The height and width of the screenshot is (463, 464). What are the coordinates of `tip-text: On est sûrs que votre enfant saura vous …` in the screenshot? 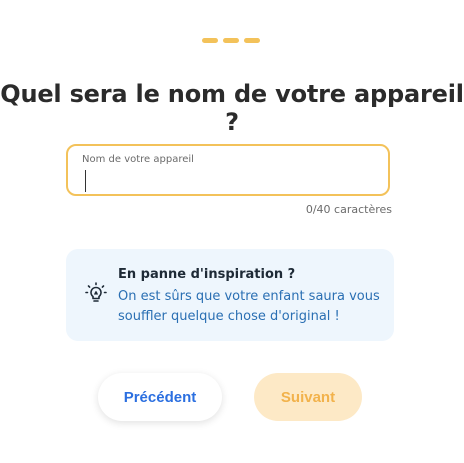 It's located at (249, 306).